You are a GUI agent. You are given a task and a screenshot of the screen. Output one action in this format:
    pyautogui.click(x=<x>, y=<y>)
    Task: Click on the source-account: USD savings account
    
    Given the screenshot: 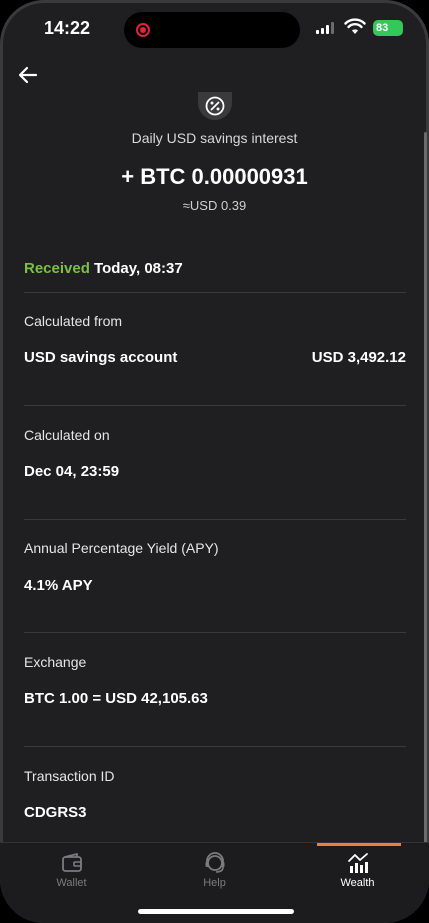 What is the action you would take?
    pyautogui.click(x=101, y=357)
    